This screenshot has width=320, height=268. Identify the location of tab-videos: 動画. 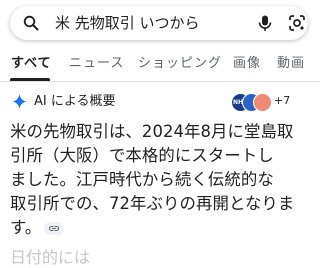
(291, 64).